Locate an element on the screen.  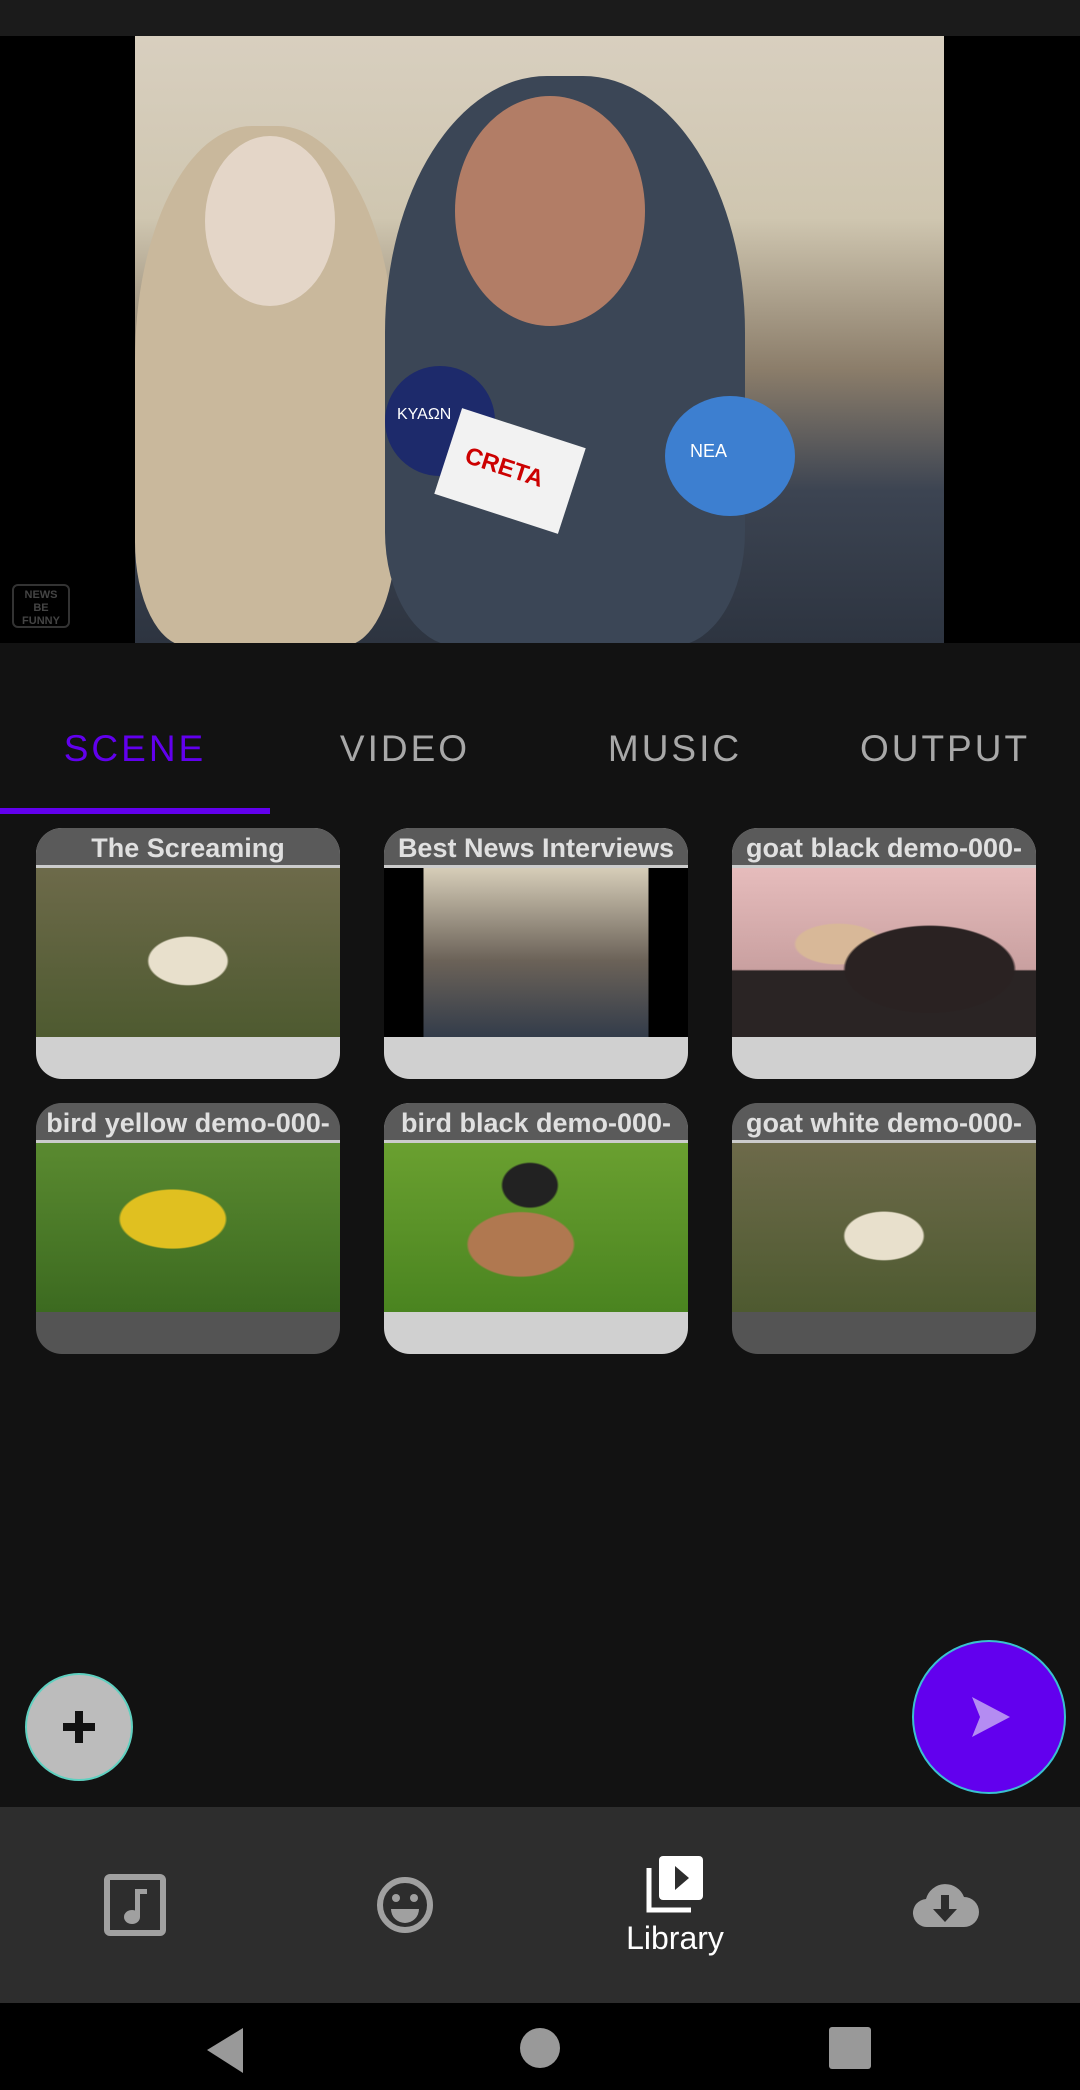
nav-item-download is located at coordinates (945, 1905).